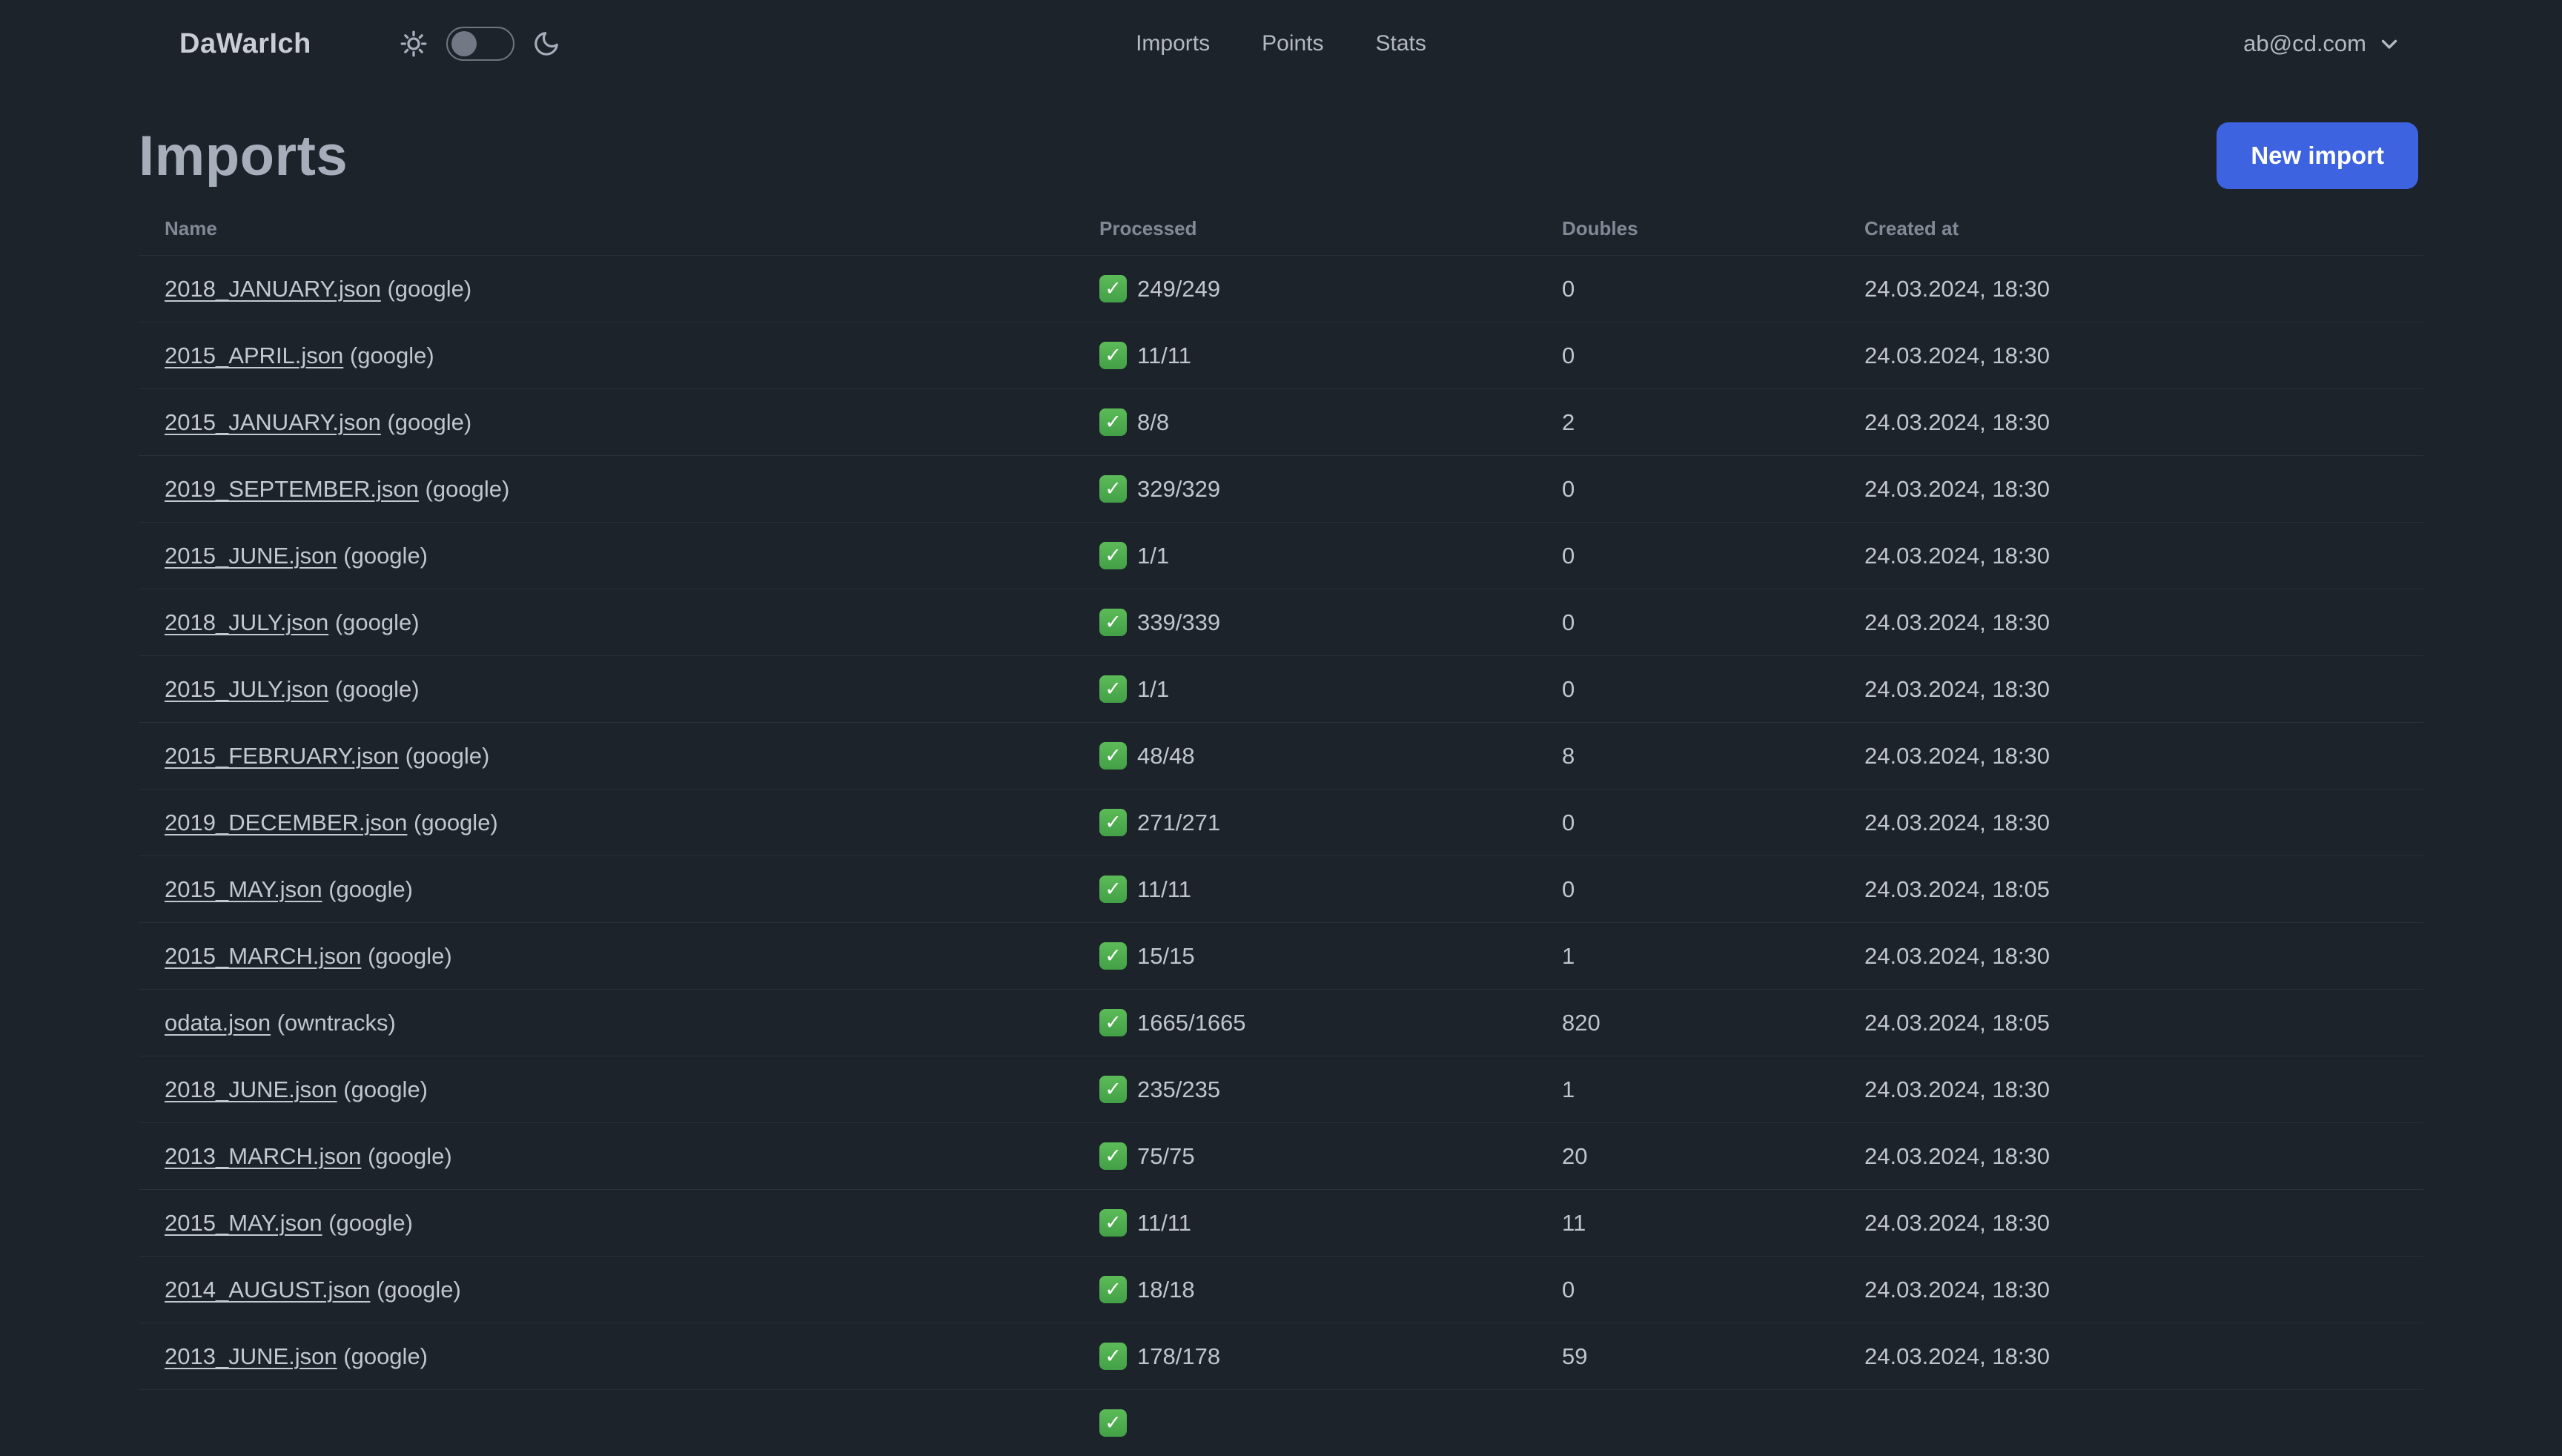  I want to click on doubles-value: 59, so click(1575, 1356).